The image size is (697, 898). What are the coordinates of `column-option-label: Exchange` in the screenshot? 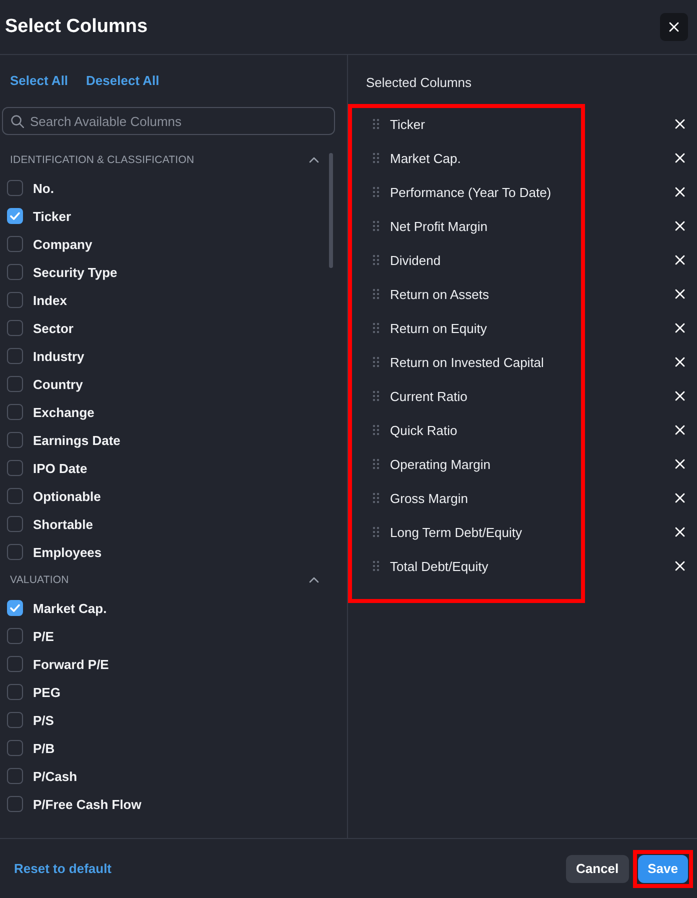 It's located at (63, 412).